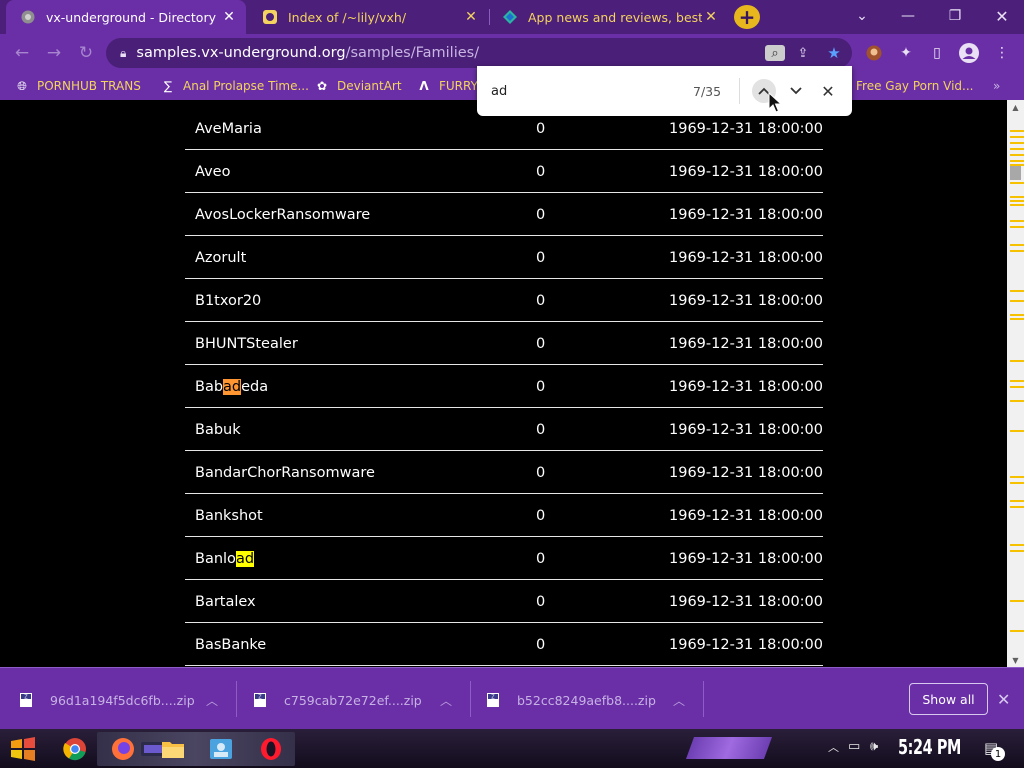 The height and width of the screenshot is (768, 1024). I want to click on tray-expand-icon: ︿, so click(833, 747).